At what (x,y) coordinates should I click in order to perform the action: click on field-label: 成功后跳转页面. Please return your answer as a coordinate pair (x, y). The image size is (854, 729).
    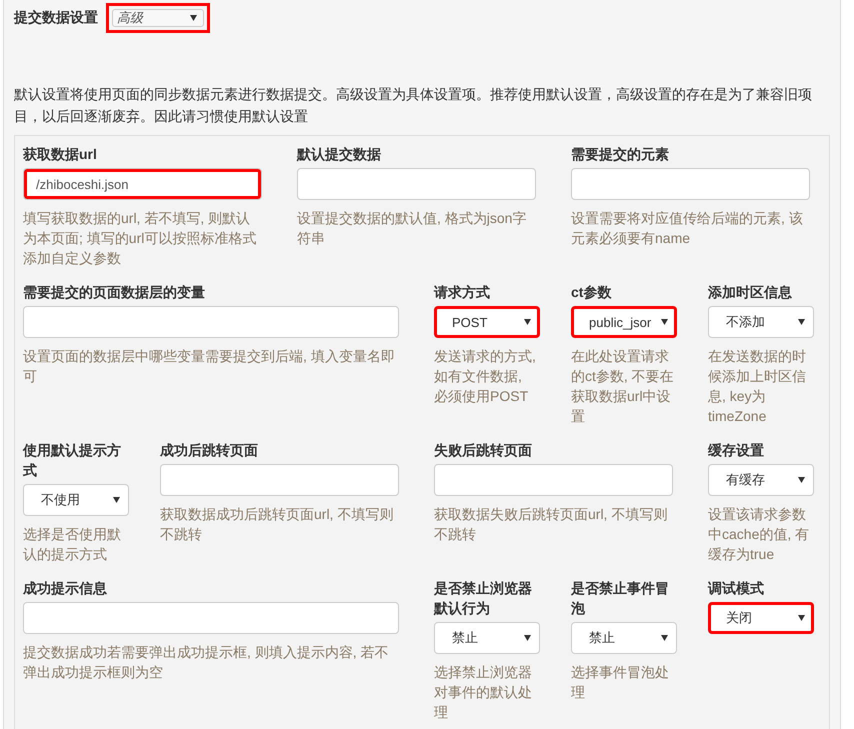
    Looking at the image, I should click on (209, 450).